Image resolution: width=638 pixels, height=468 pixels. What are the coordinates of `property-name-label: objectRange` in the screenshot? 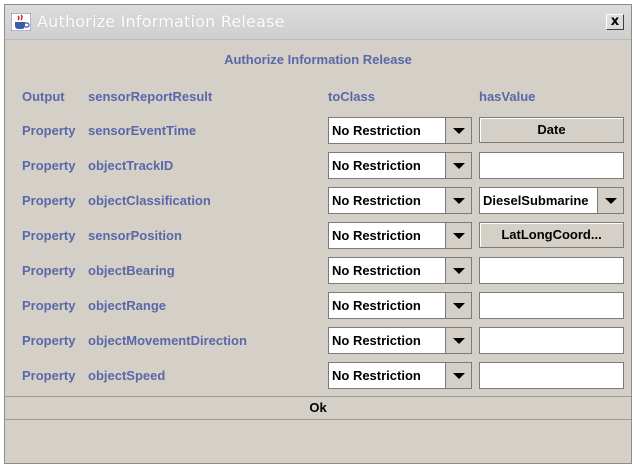 It's located at (127, 305).